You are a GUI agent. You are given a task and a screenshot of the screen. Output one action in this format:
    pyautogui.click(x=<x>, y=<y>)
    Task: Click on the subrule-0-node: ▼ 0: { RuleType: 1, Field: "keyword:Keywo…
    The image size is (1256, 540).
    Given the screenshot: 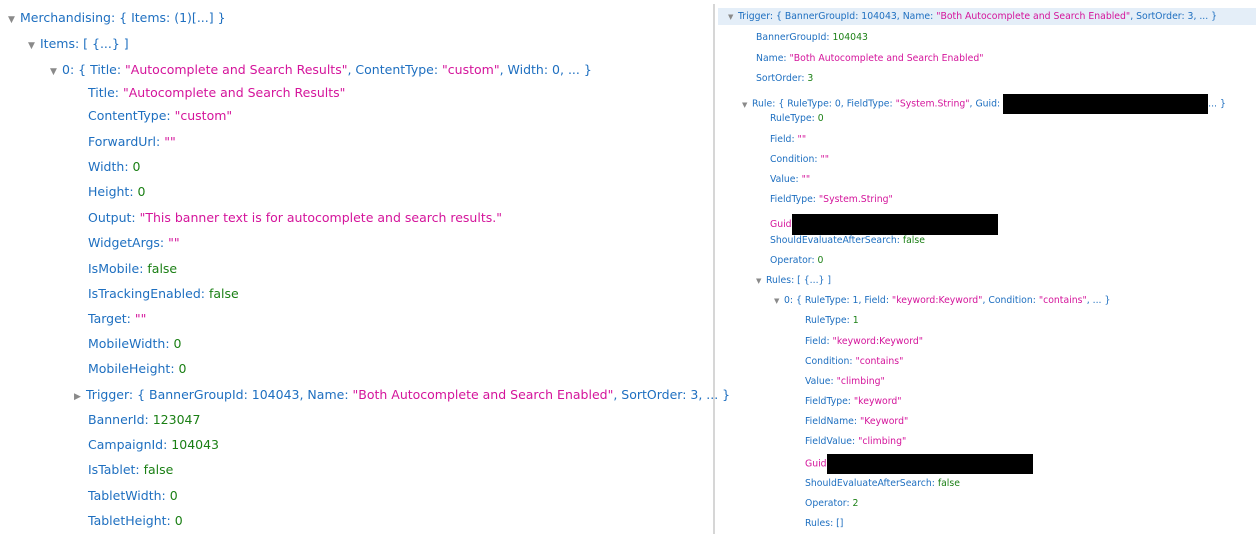 What is the action you would take?
    pyautogui.click(x=942, y=301)
    